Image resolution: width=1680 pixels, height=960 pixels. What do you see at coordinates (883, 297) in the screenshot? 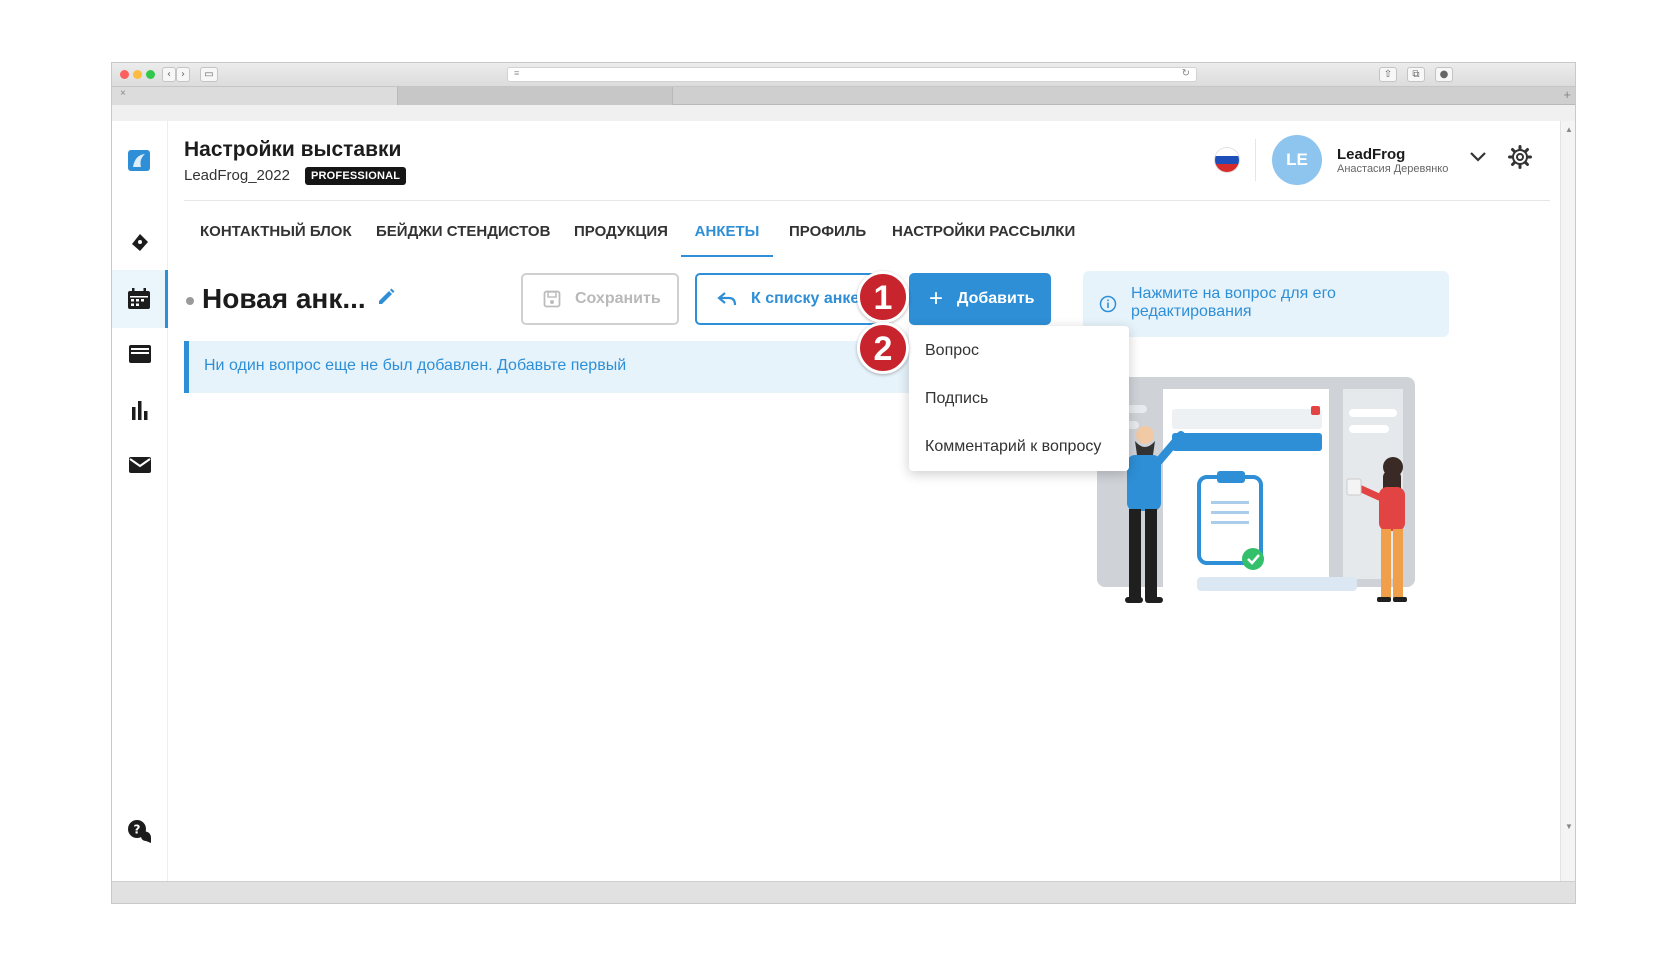
I see `annotation-marker-1: 1` at bounding box center [883, 297].